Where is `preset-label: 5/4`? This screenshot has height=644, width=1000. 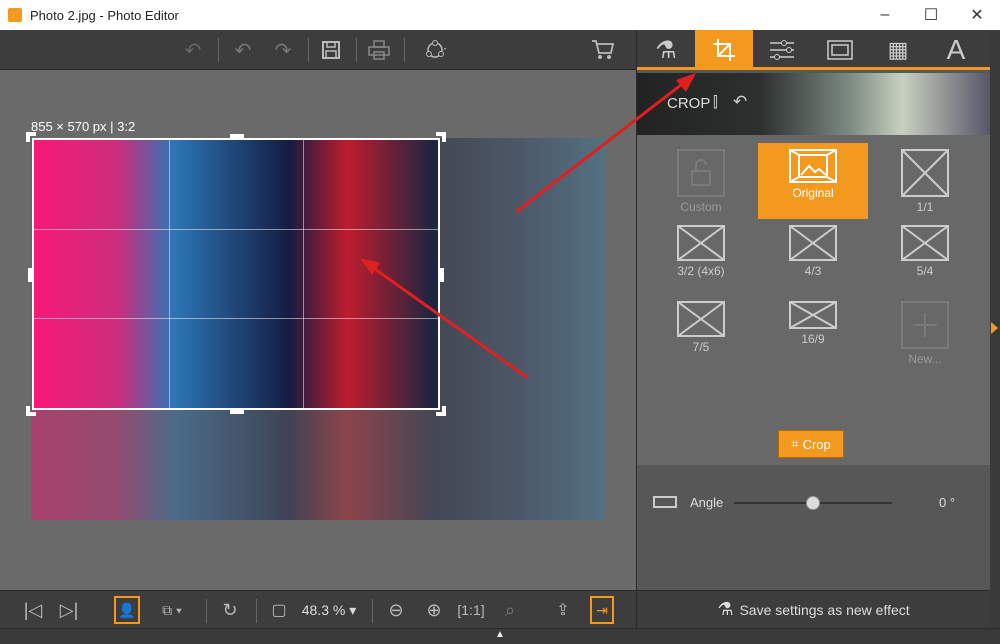
preset-label: 5/4 is located at coordinates (925, 271).